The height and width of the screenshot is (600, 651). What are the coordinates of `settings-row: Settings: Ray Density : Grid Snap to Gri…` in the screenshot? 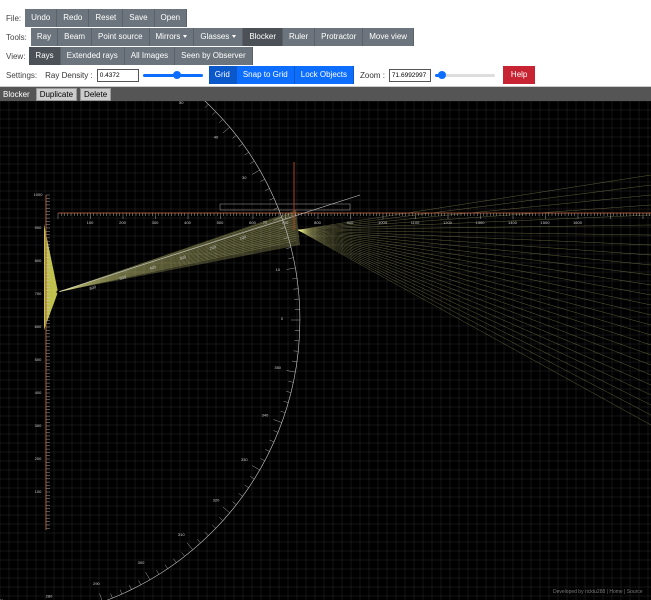 It's located at (268, 75).